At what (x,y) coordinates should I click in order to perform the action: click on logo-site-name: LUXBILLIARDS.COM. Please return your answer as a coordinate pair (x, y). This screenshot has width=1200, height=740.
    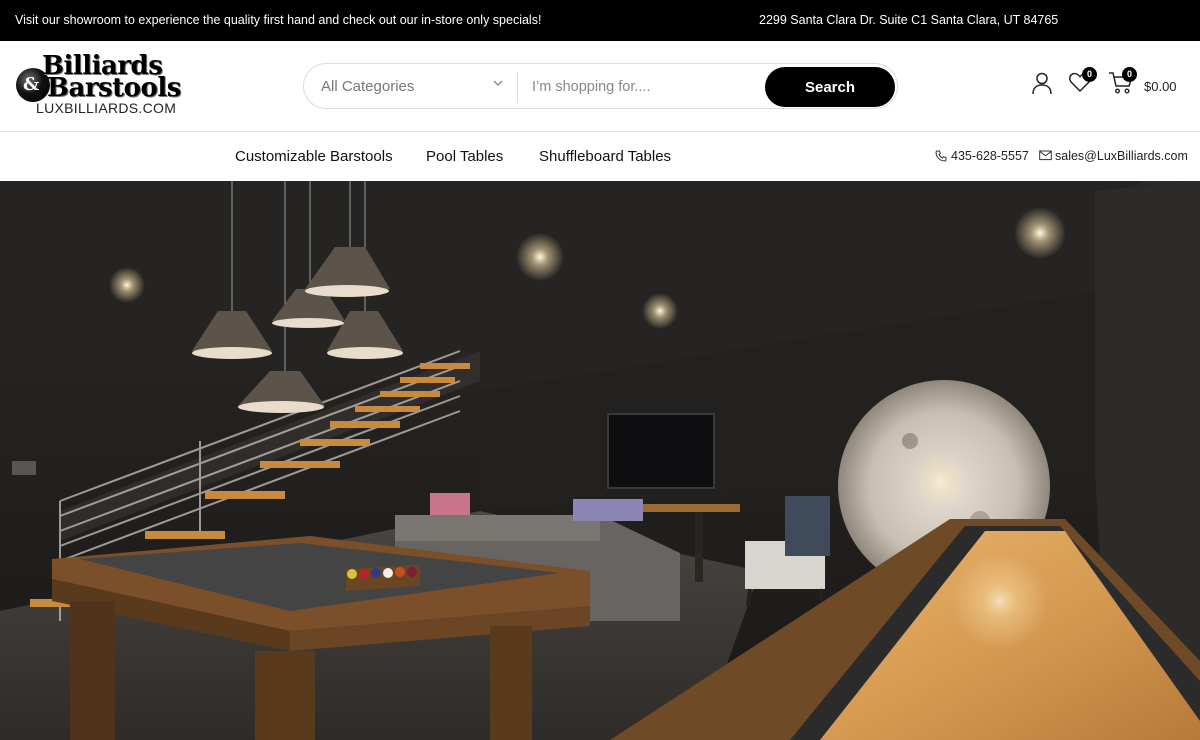
    Looking at the image, I should click on (106, 108).